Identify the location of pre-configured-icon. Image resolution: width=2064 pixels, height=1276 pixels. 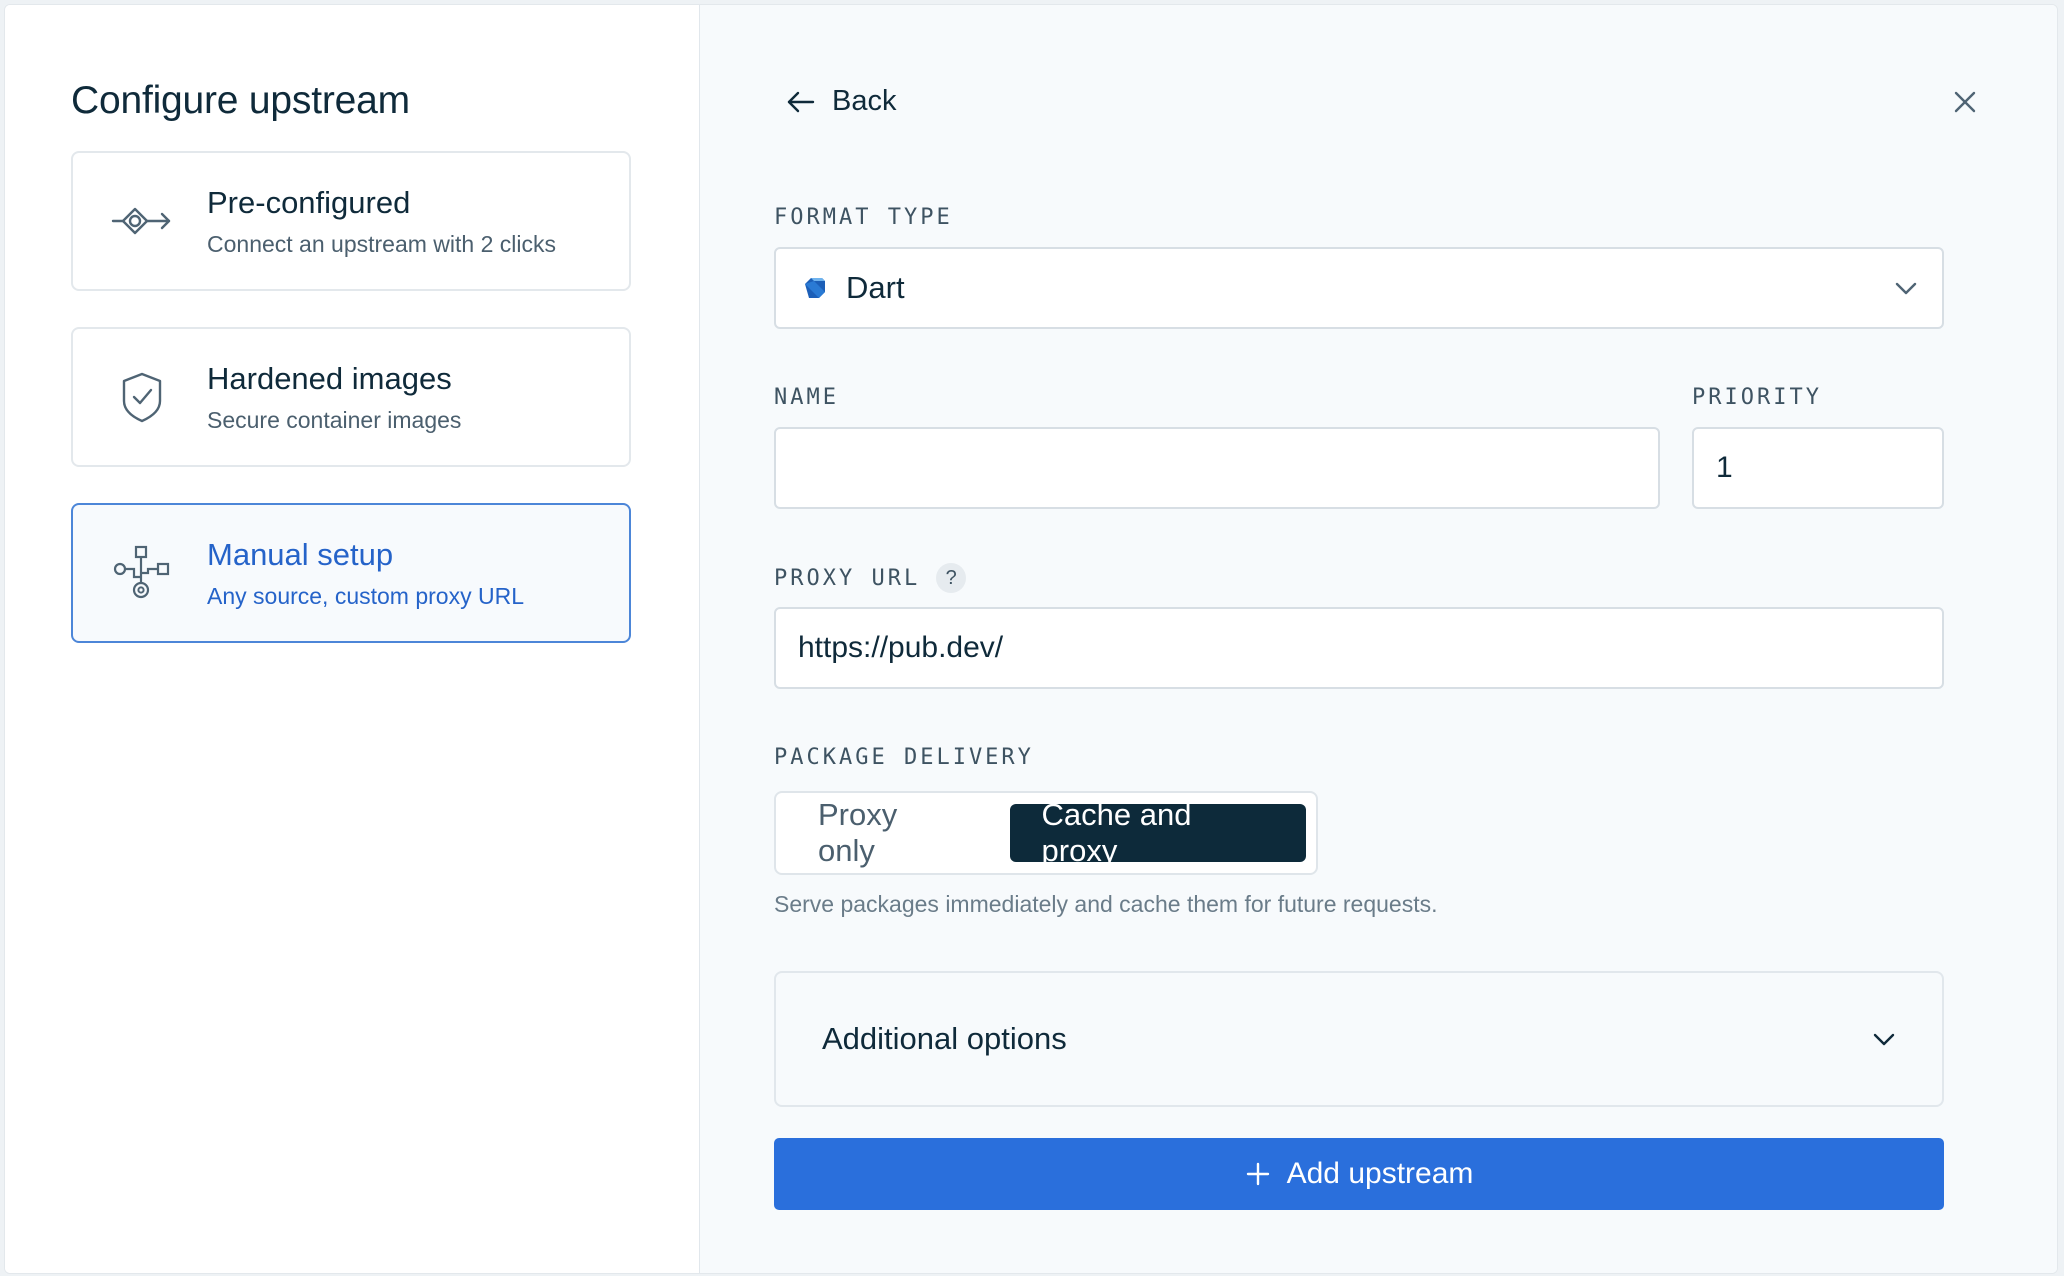
(142, 221).